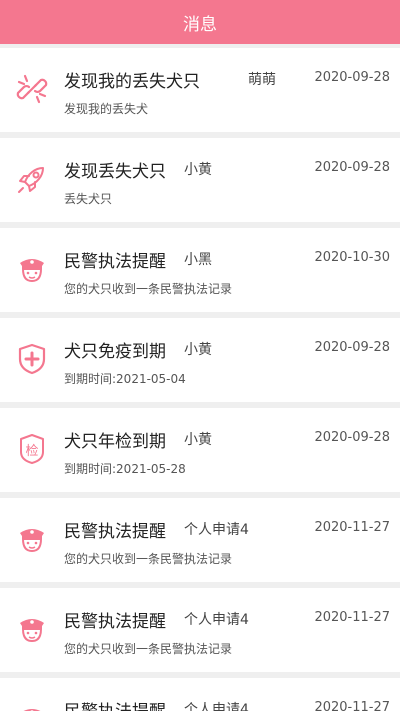 The image size is (400, 711). I want to click on message-date: 2020-10-30, so click(352, 257).